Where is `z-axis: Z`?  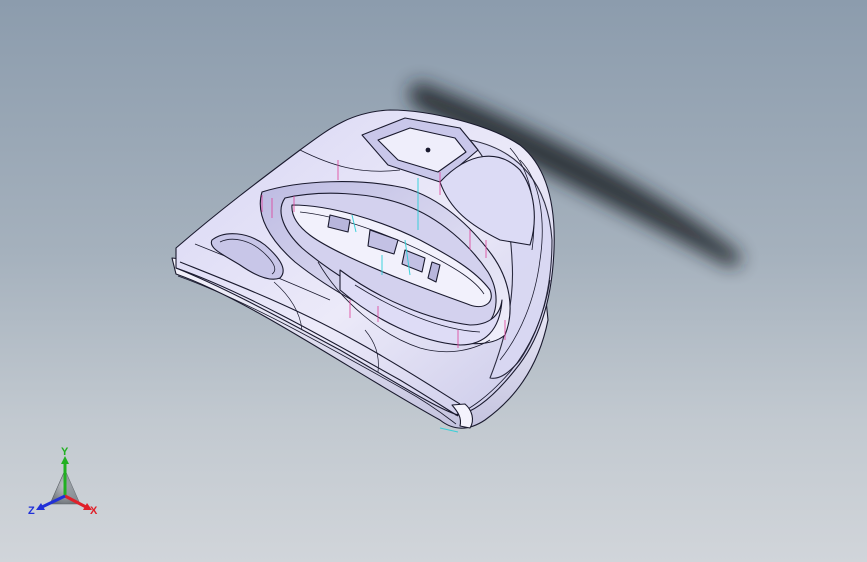 z-axis: Z is located at coordinates (47, 505).